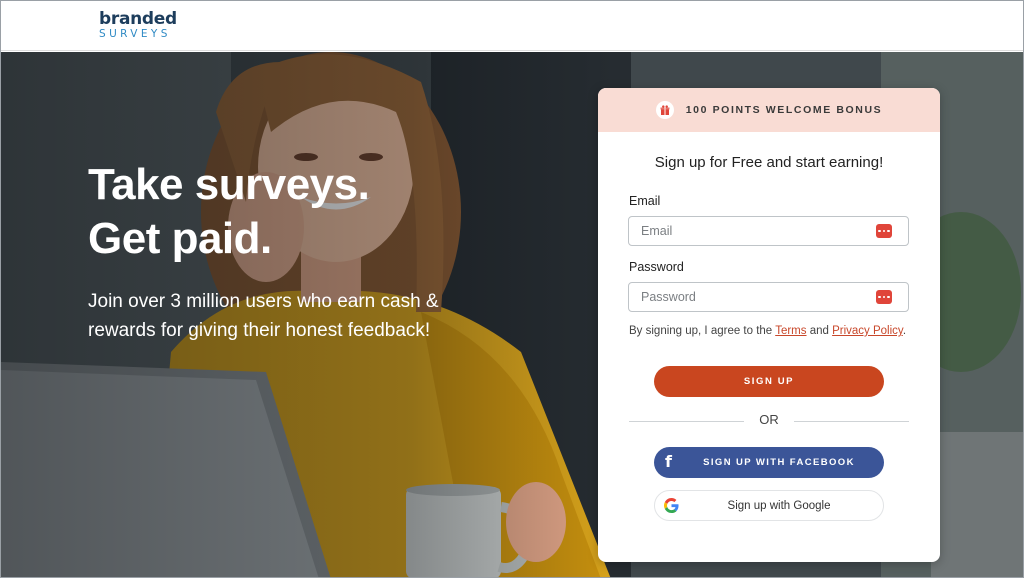  I want to click on sign-up-button: SIGN UP, so click(769, 381).